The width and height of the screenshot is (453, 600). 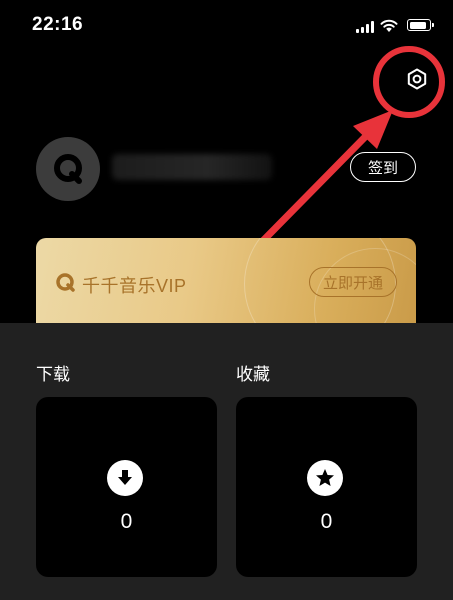 I want to click on favorites-tile: 0, so click(x=326, y=487).